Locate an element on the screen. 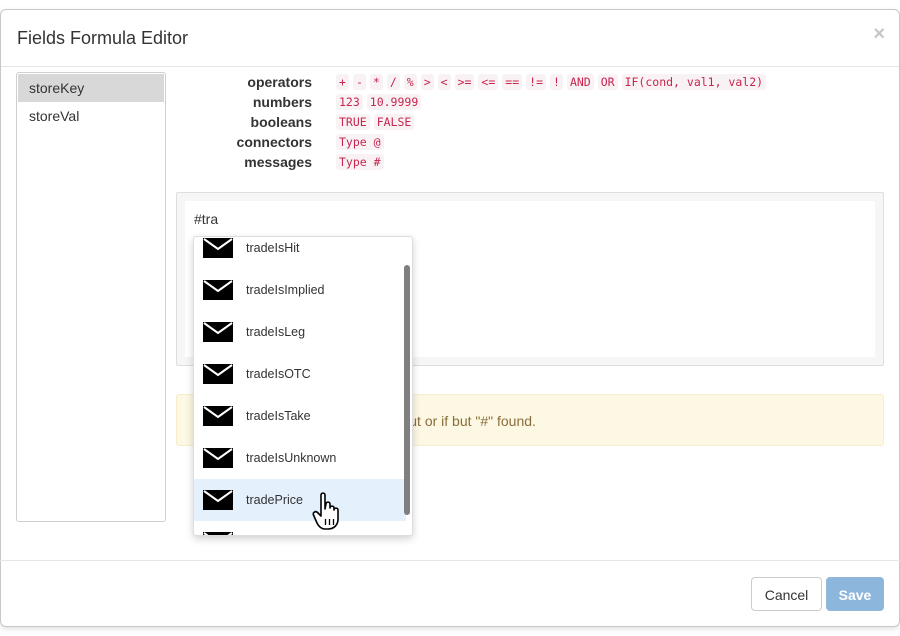 Image resolution: width=900 pixels, height=636 pixels. autocomplete-item-tradeisotc: tradeIsOTC is located at coordinates (300, 374).